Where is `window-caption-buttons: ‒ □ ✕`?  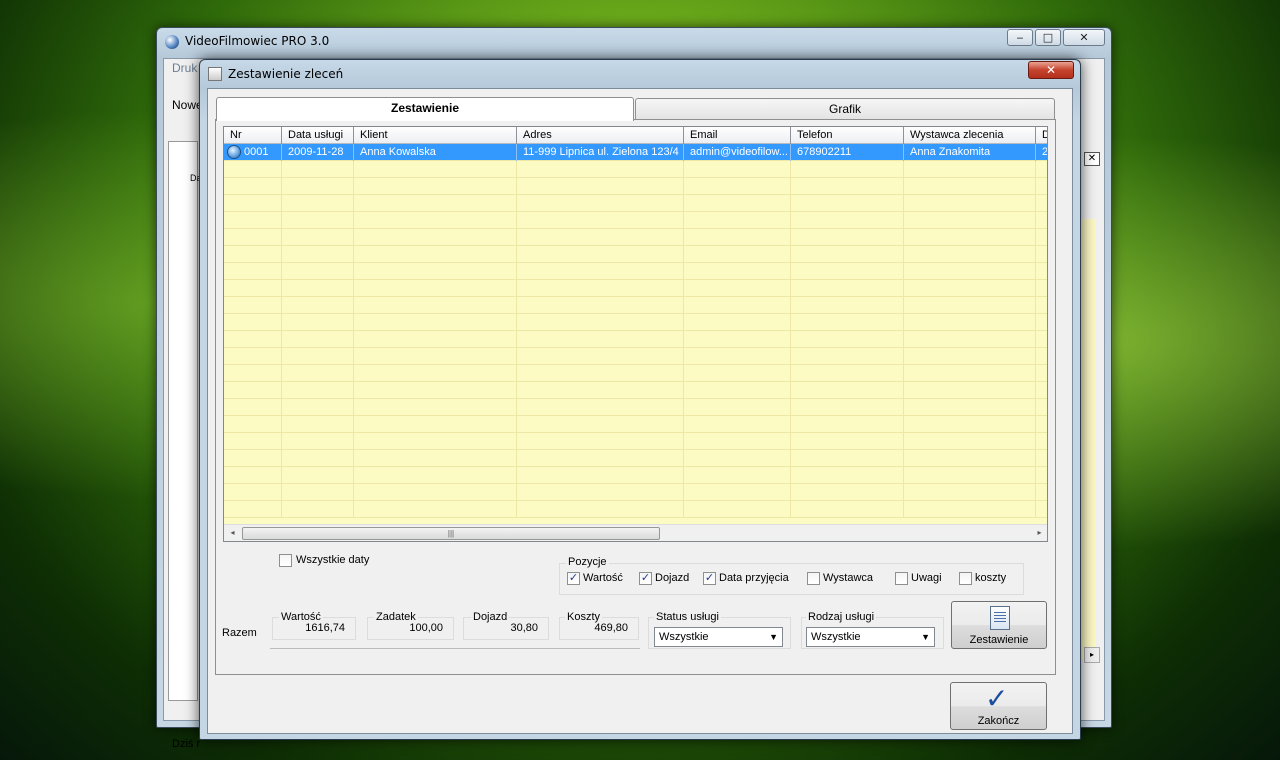
window-caption-buttons: ‒ □ ✕ is located at coordinates (1056, 37).